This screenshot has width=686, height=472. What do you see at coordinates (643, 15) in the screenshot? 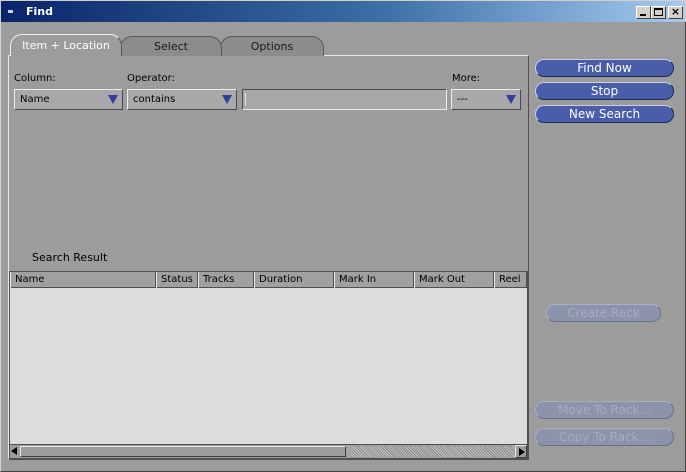
I see `minimize-icon` at bounding box center [643, 15].